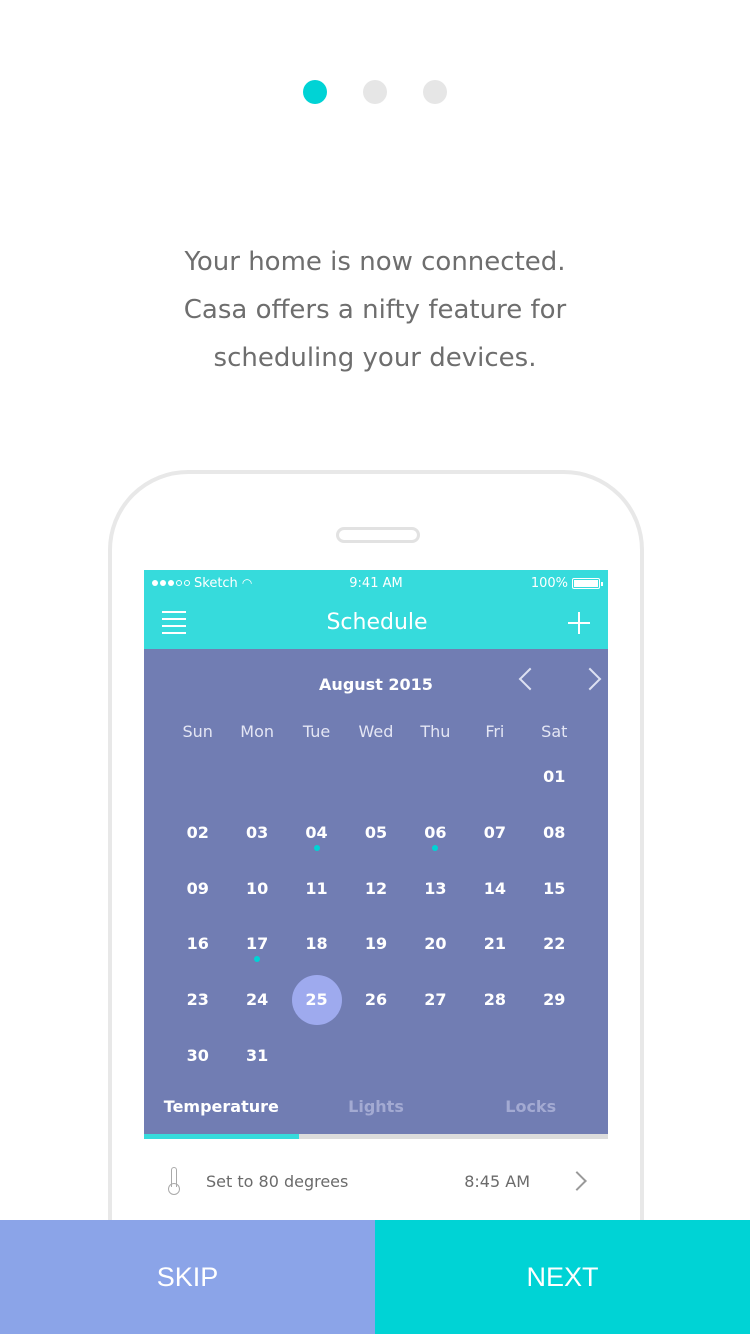 The image size is (750, 1334). I want to click on calendar-day: 15, so click(554, 888).